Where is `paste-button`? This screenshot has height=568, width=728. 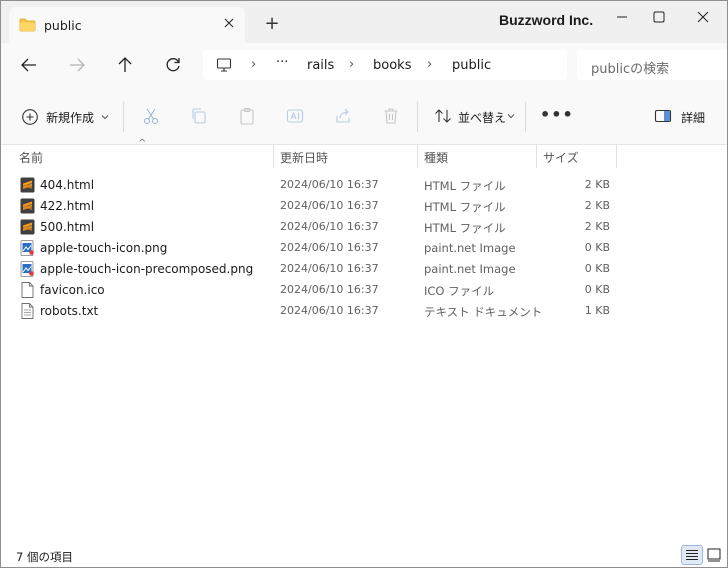
paste-button is located at coordinates (247, 116).